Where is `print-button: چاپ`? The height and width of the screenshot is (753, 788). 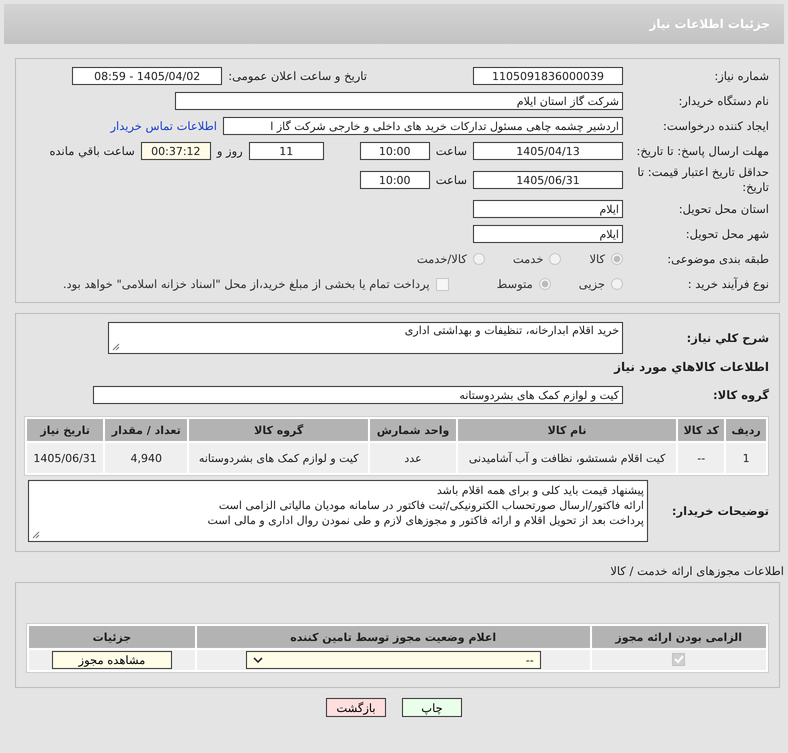
print-button: چاپ is located at coordinates (432, 707).